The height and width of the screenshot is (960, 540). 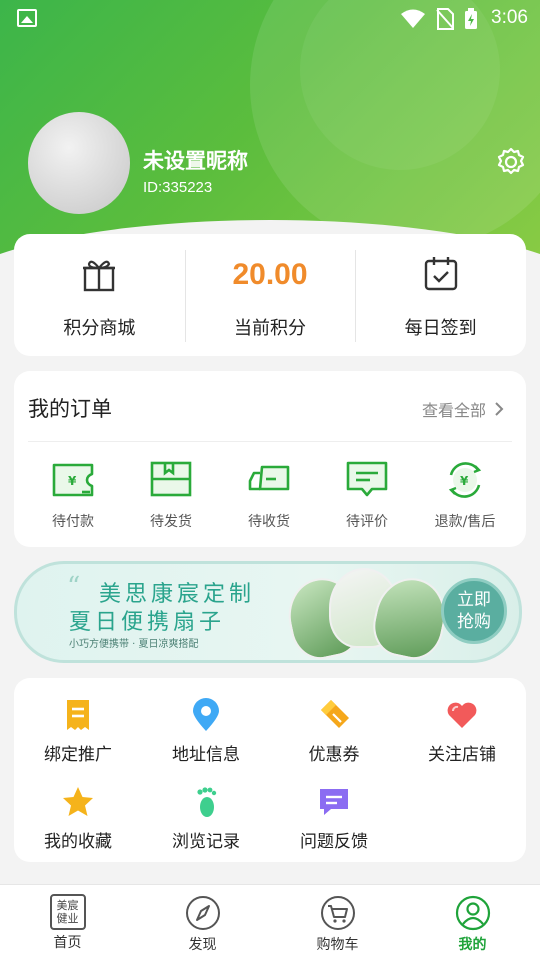 I want to click on daily-checkin-entry: 每日签到, so click(x=440, y=295).